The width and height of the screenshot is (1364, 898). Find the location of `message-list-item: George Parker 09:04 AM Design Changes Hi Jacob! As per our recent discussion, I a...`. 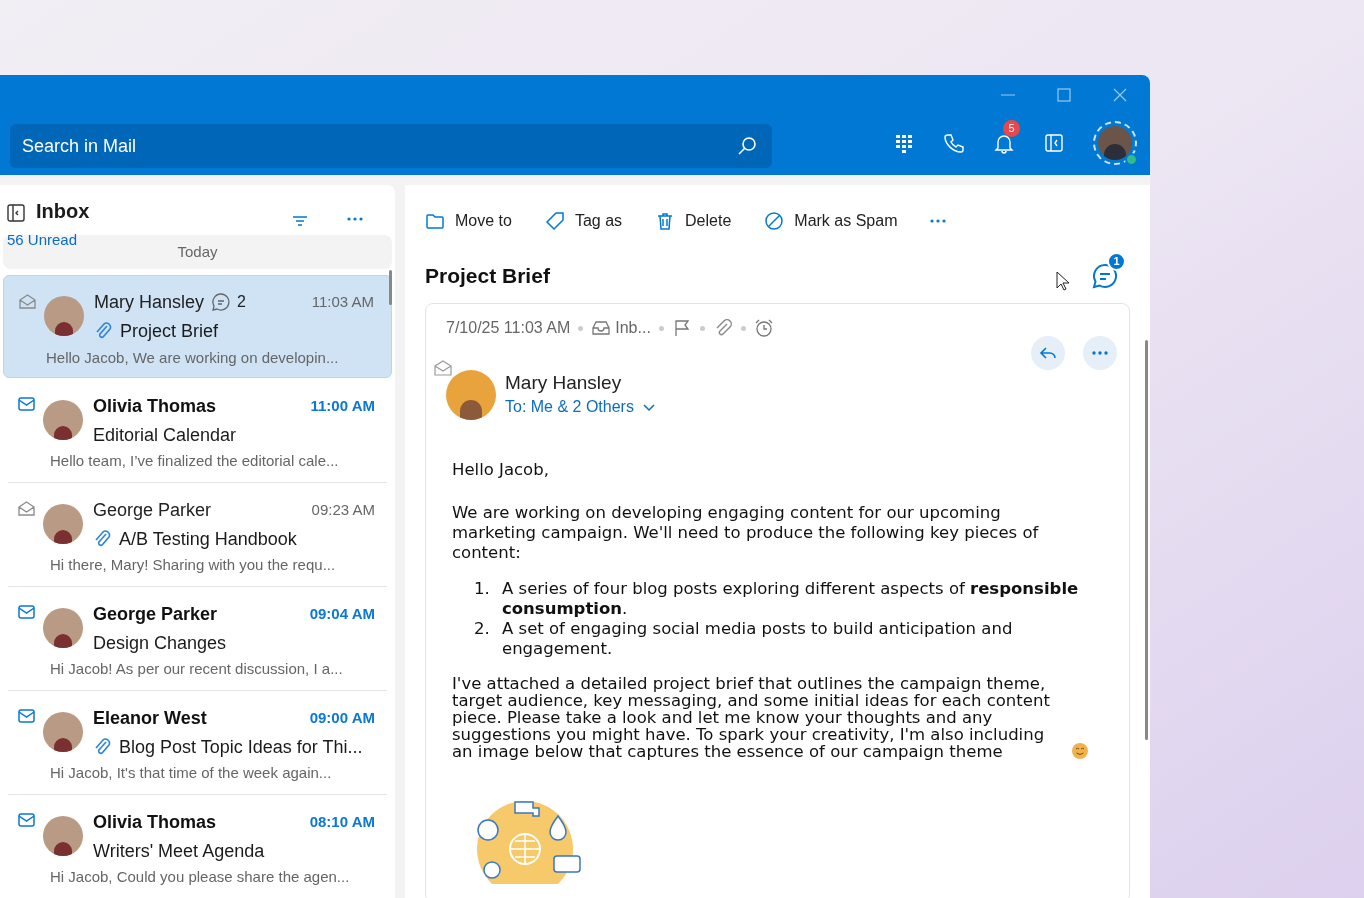

message-list-item: George Parker 09:04 AM Design Changes Hi Jacob! As per our recent discussion, I a... is located at coordinates (197, 639).